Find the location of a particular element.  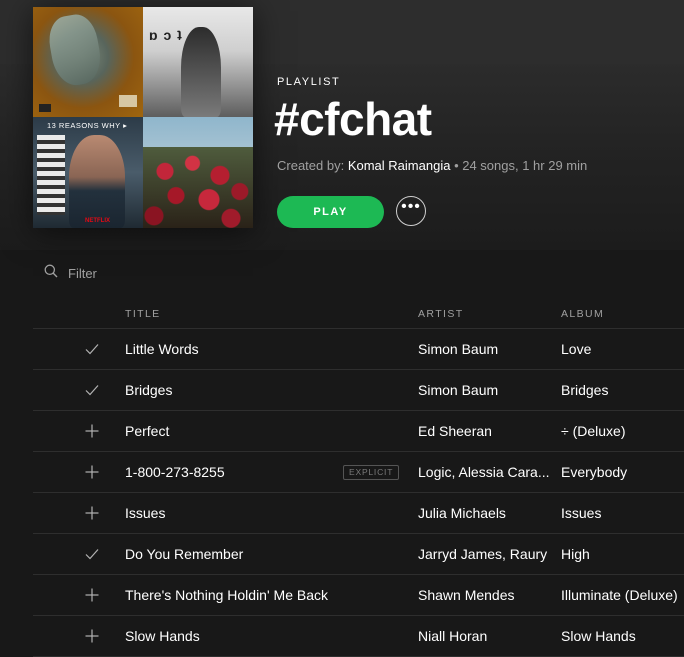

cover-art-title: 13 REASONS WHY ▸ is located at coordinates (87, 125).